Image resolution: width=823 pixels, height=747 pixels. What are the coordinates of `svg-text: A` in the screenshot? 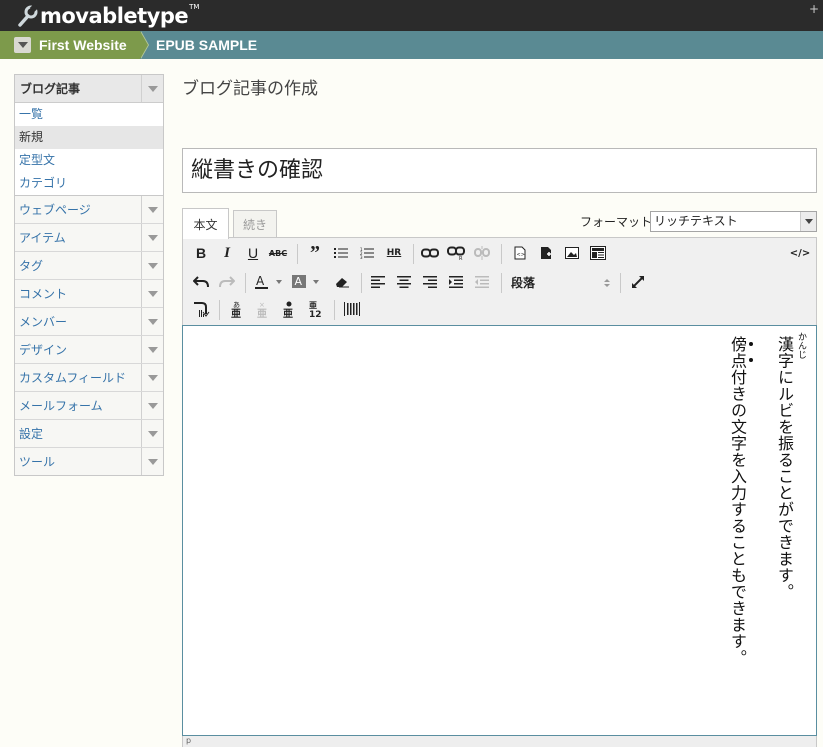 It's located at (299, 281).